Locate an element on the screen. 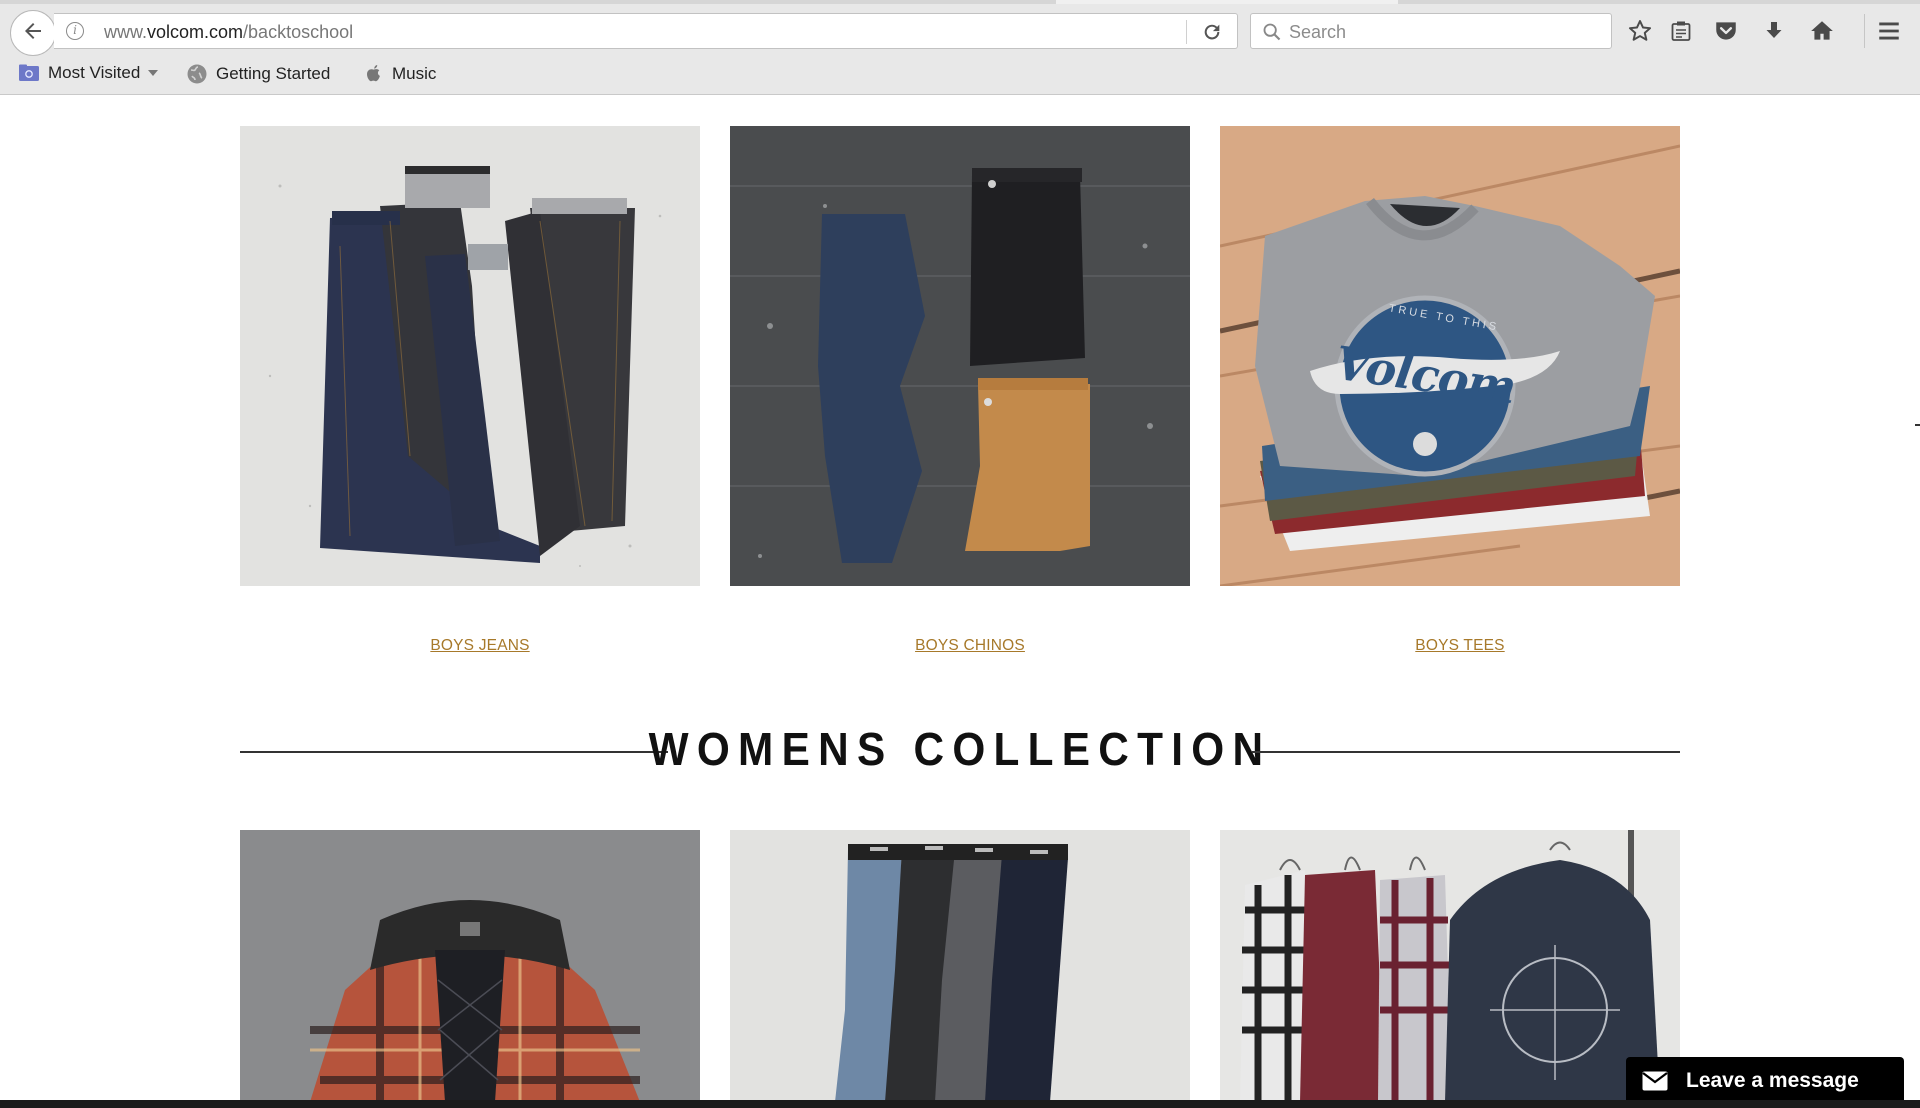  toolbar-divider is located at coordinates (1864, 31).